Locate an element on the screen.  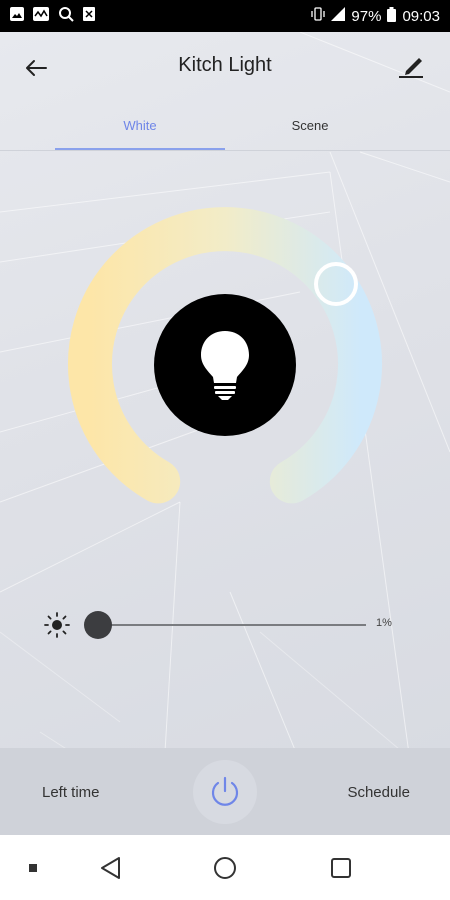
vibrate-icon is located at coordinates (318, 16).